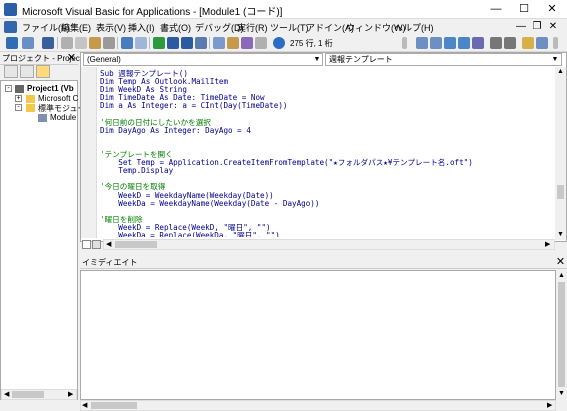  What do you see at coordinates (109, 43) in the screenshot?
I see `find-icon` at bounding box center [109, 43].